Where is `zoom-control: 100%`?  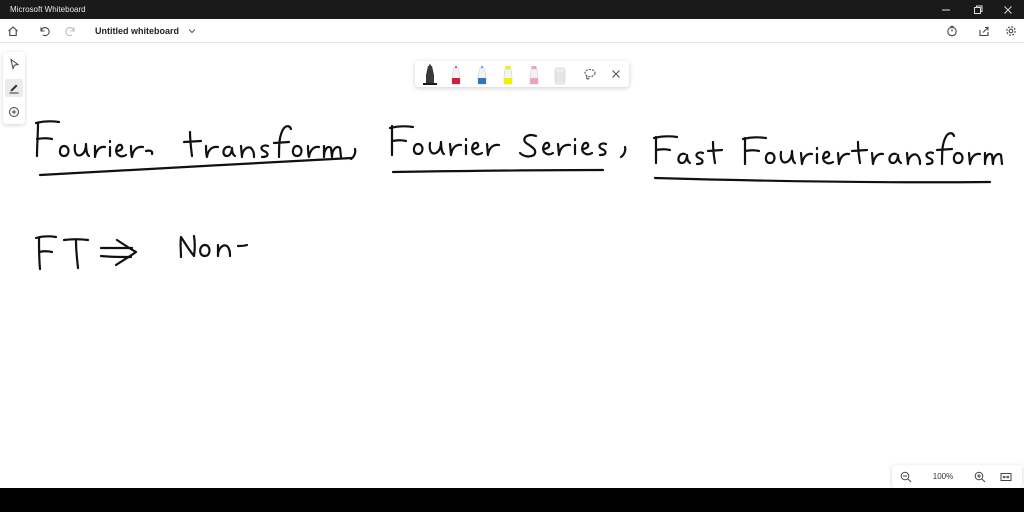
zoom-control: 100% is located at coordinates (957, 476).